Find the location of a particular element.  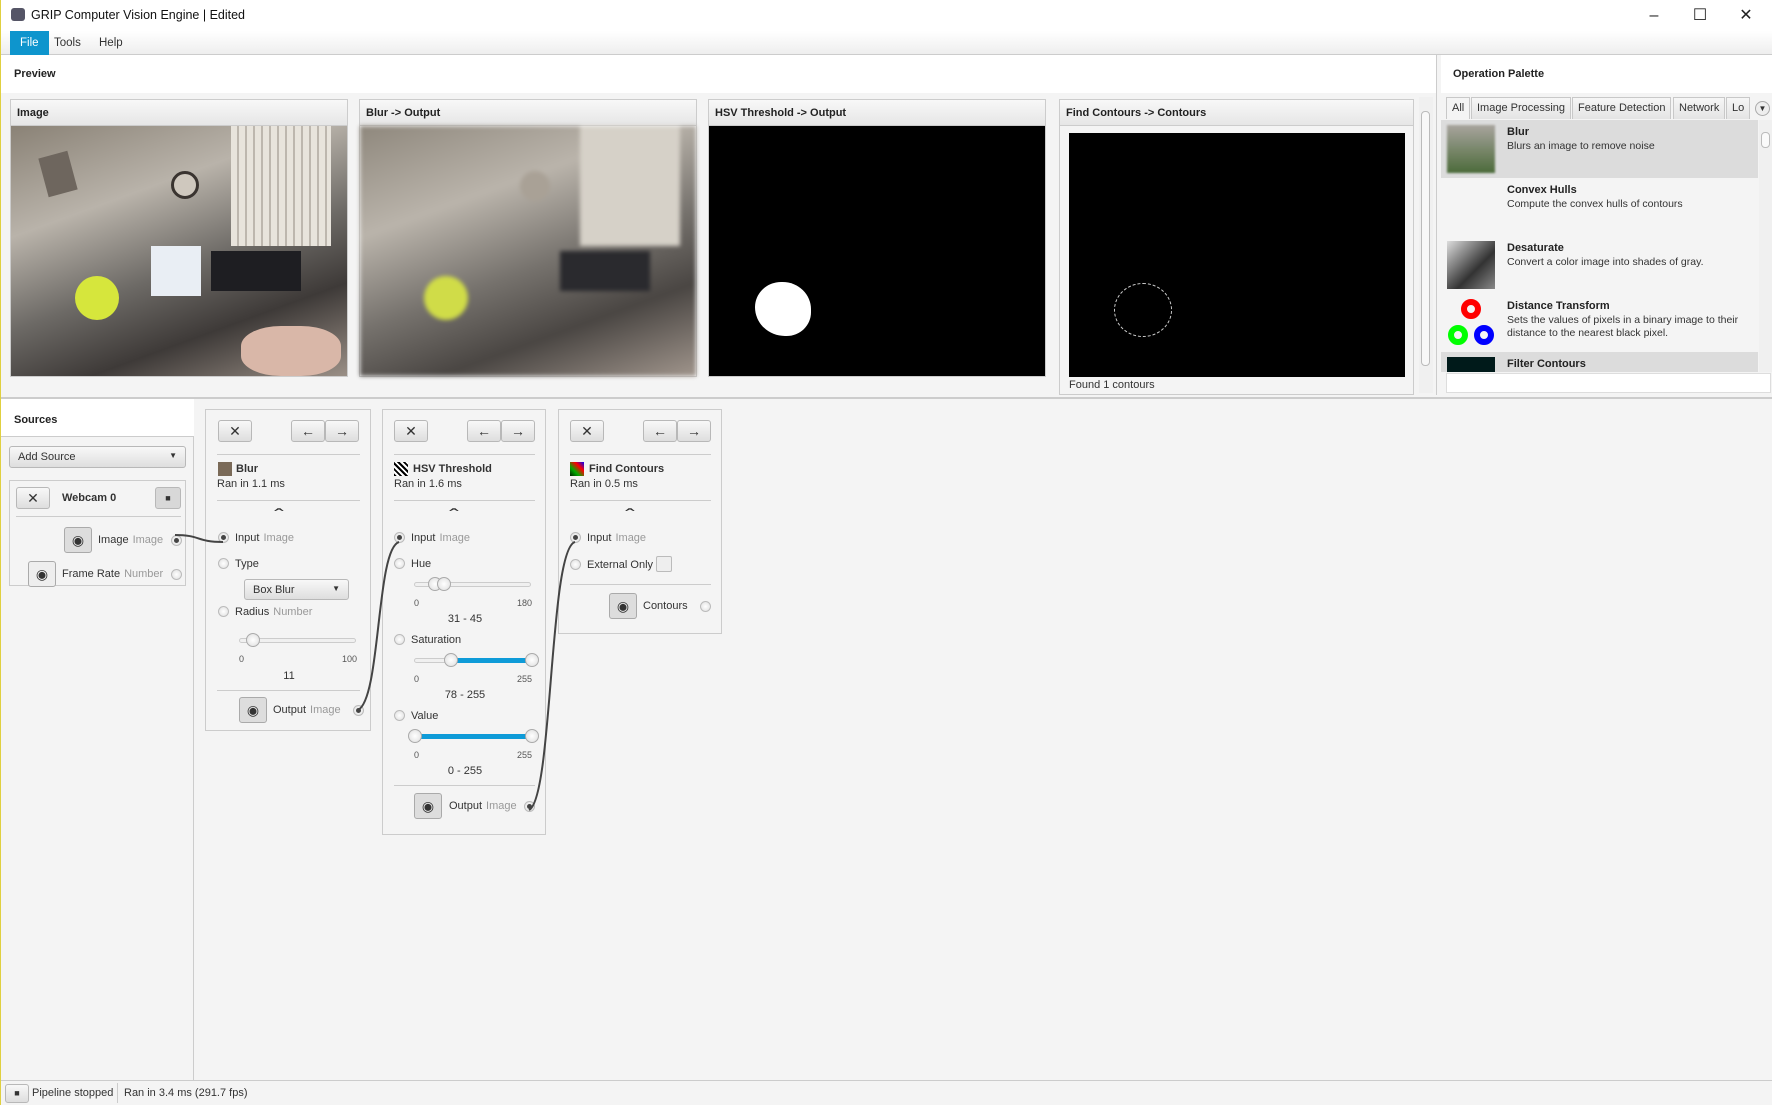

tab-feature-detection: Feature Detection is located at coordinates (1622, 108).